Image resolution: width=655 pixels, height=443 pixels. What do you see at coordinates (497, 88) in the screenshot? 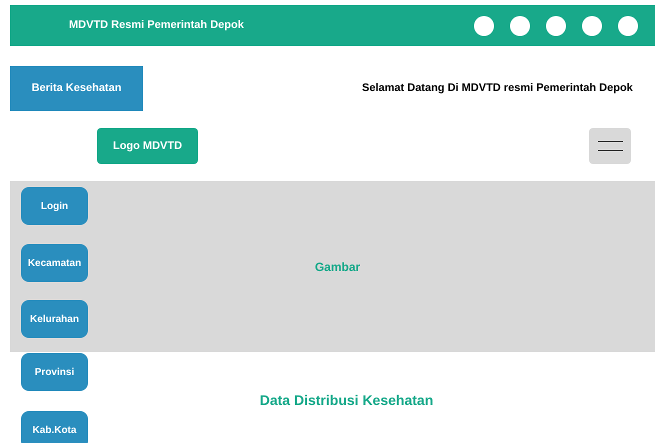
I see `welcome-text: Selamat Datang Di MDVTD resmi Pemerintah Depok` at bounding box center [497, 88].